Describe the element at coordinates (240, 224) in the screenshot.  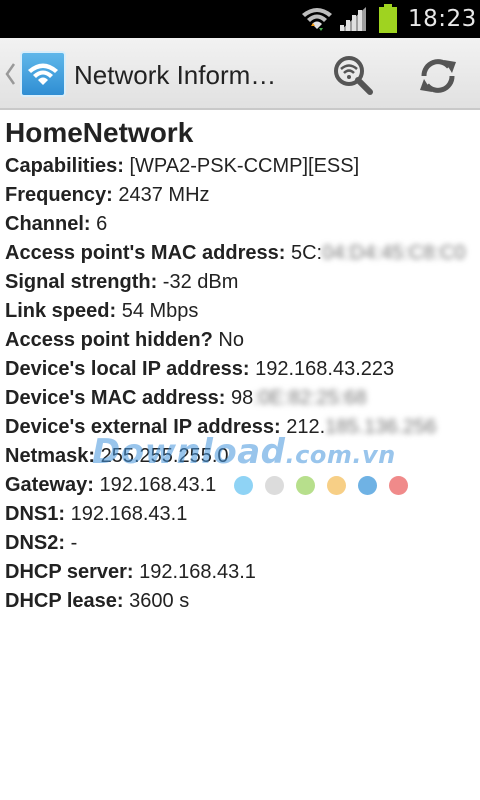
I see `detail-row: Channel: 6` at that location.